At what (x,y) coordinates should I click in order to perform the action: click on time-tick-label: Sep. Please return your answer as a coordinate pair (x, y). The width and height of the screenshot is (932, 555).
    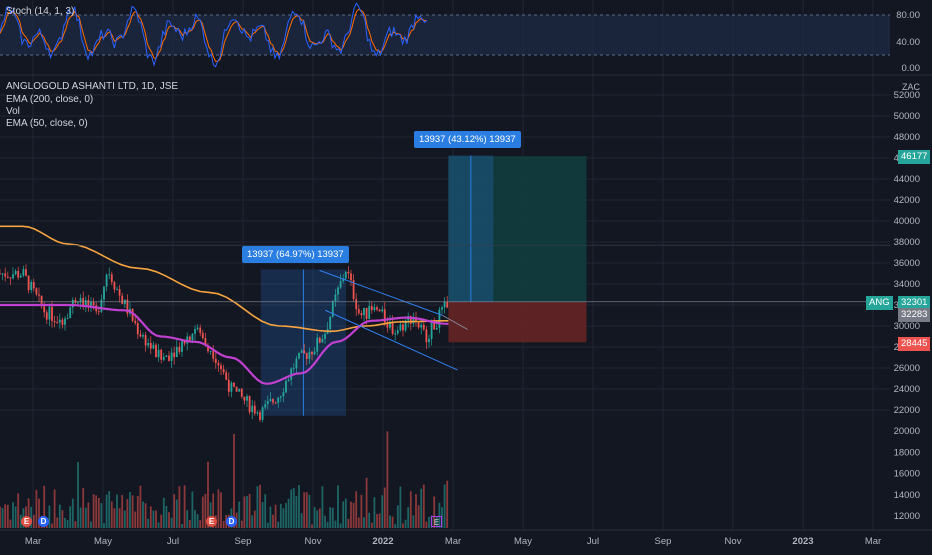
    Looking at the image, I should click on (243, 541).